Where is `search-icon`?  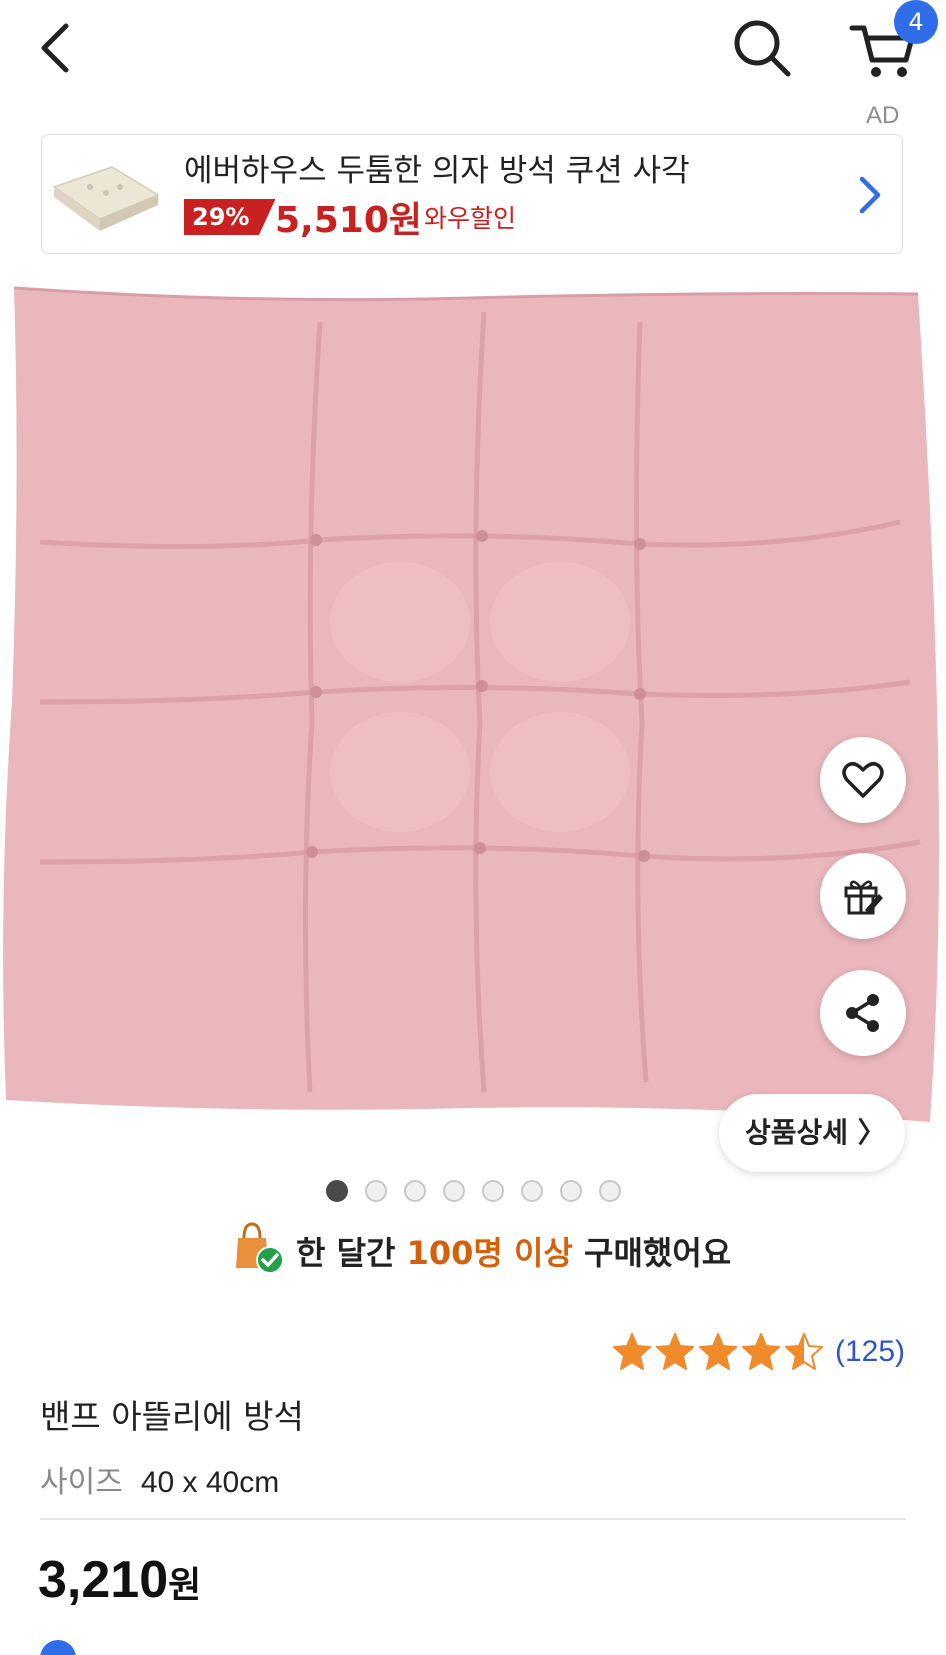
search-icon is located at coordinates (762, 48).